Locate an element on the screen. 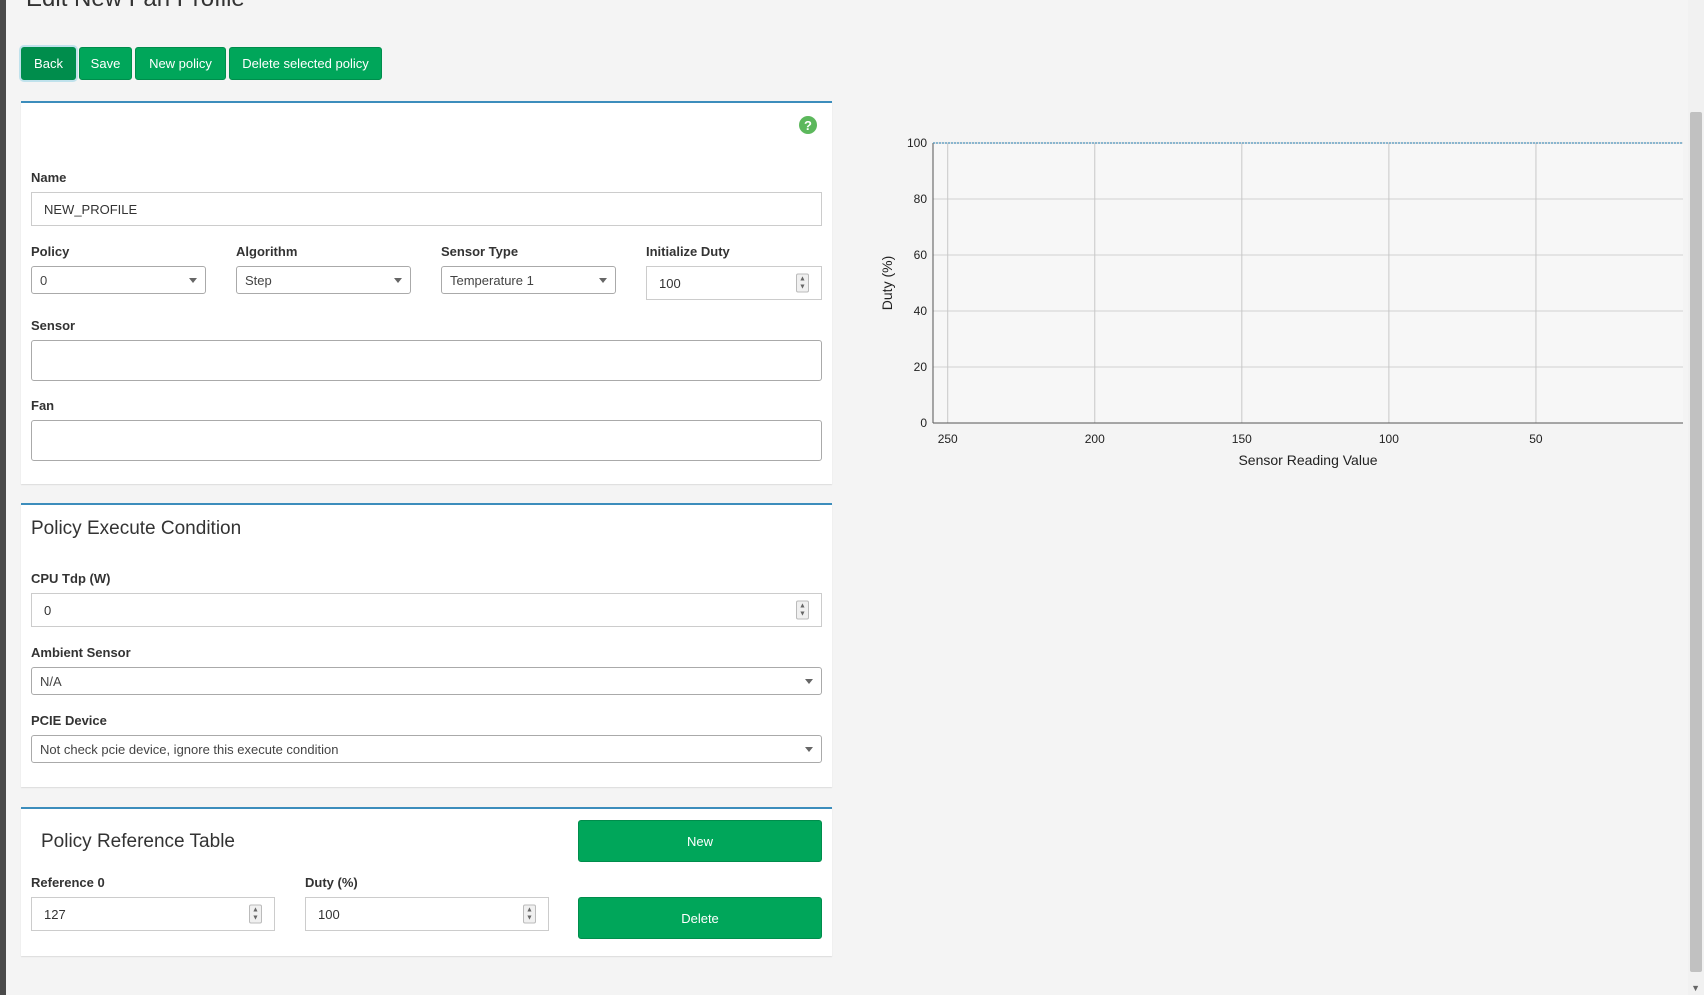  policy-select-value: 0 is located at coordinates (44, 280).